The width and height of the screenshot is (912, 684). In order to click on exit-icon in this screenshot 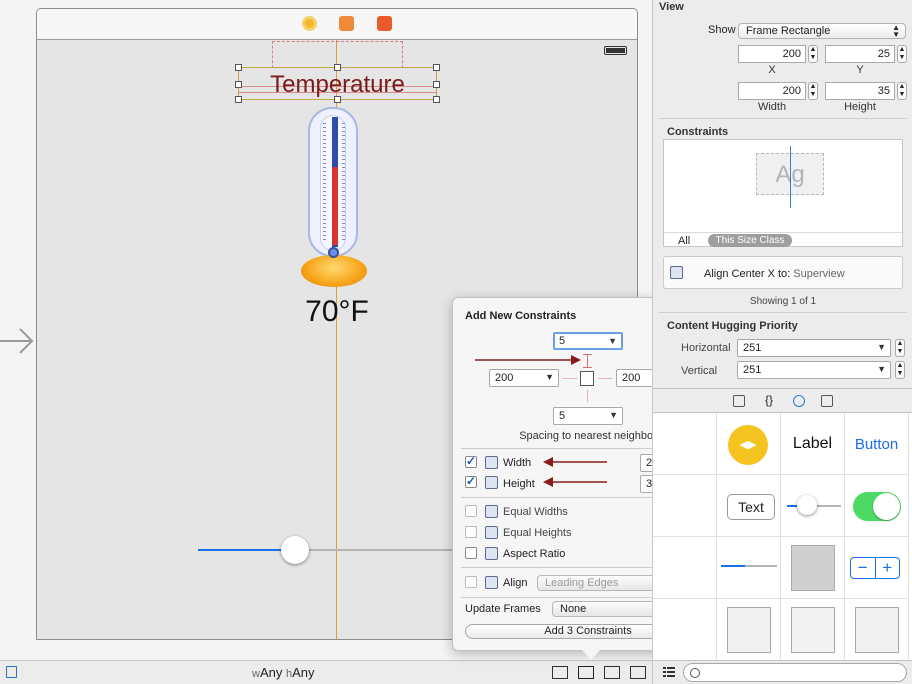, I will do `click(384, 23)`.